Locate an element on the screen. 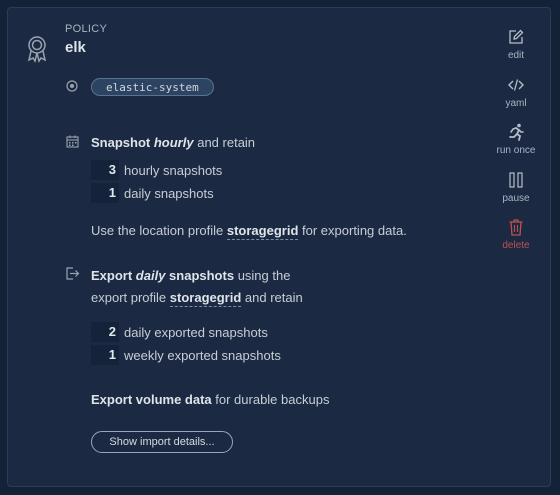 Image resolution: width=560 pixels, height=495 pixels. export-retention-label: weekly exported snapshots is located at coordinates (202, 355).